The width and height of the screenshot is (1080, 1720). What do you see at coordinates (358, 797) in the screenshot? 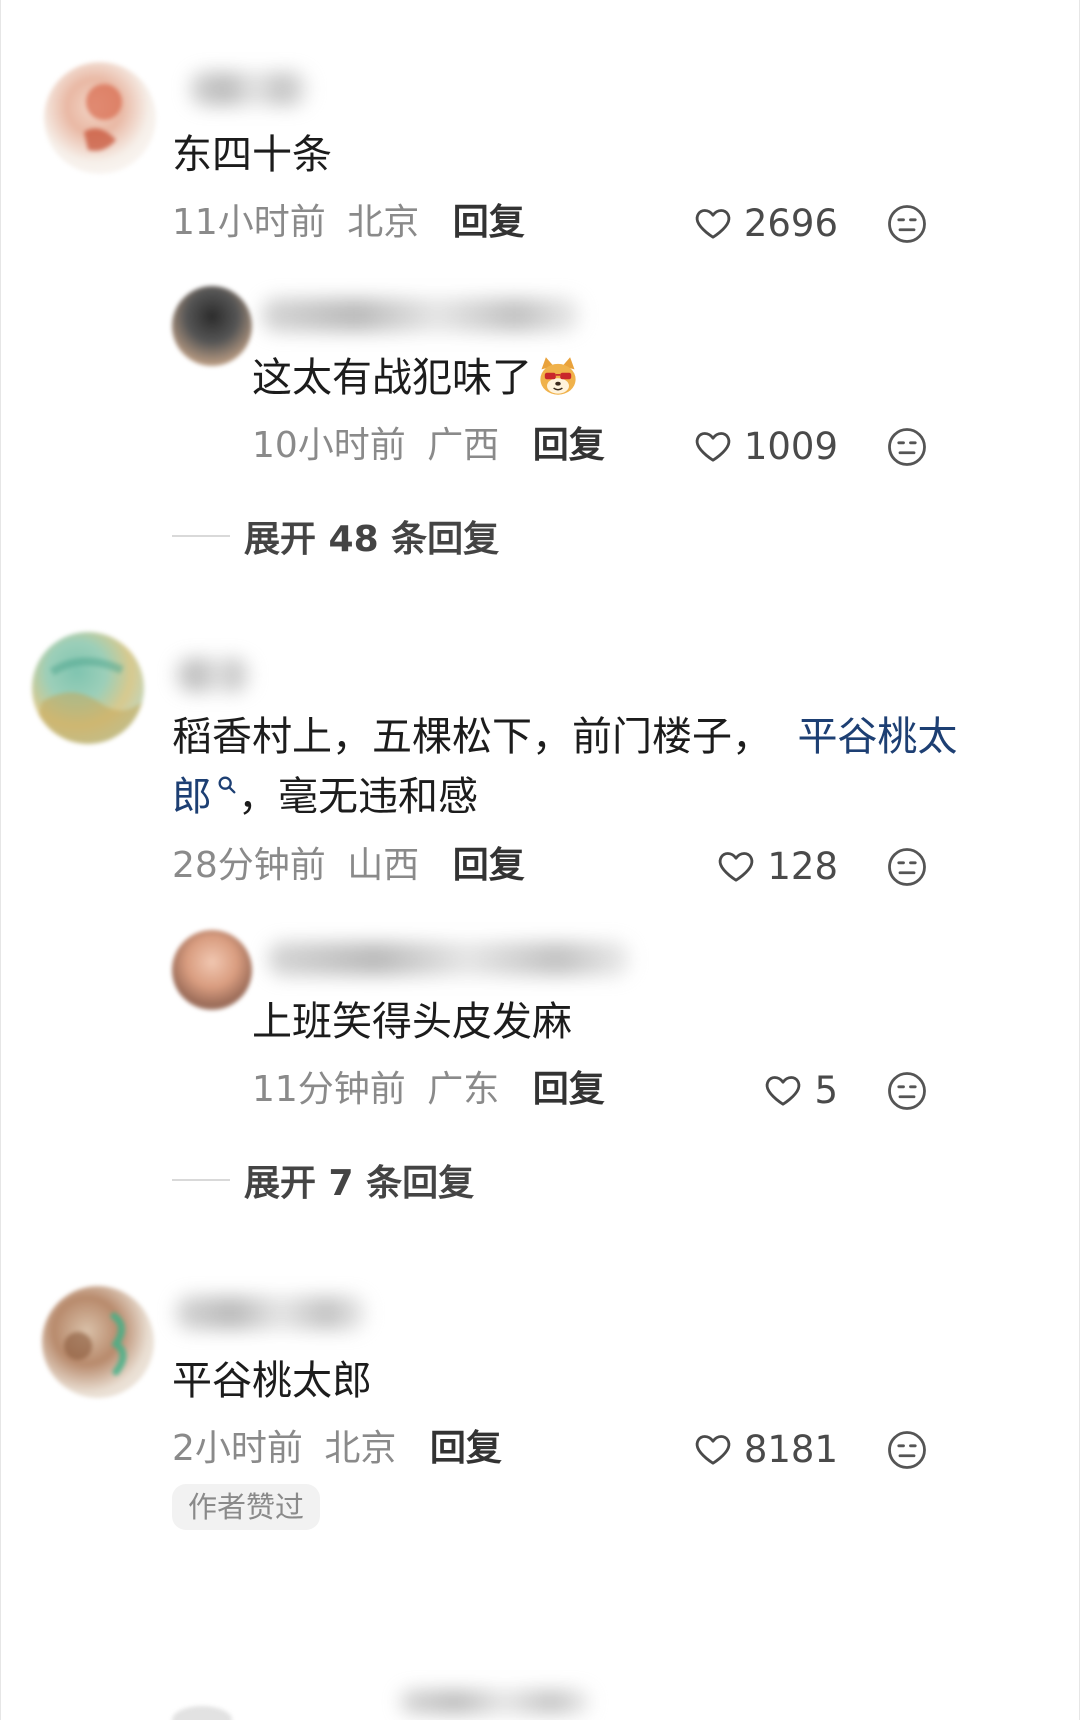
I see `comment-text-rest: ，毫无违和感` at bounding box center [358, 797].